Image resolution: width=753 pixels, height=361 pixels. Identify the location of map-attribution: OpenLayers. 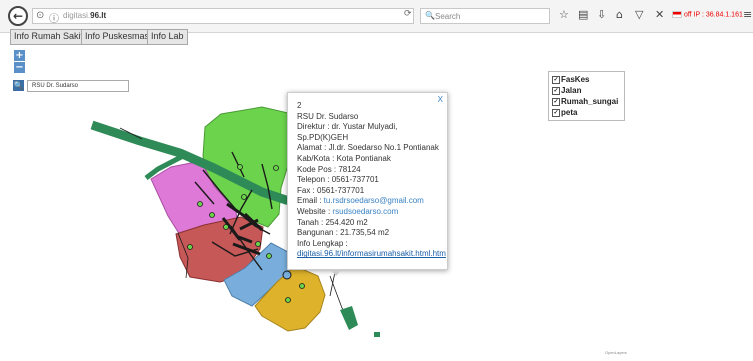
(616, 352).